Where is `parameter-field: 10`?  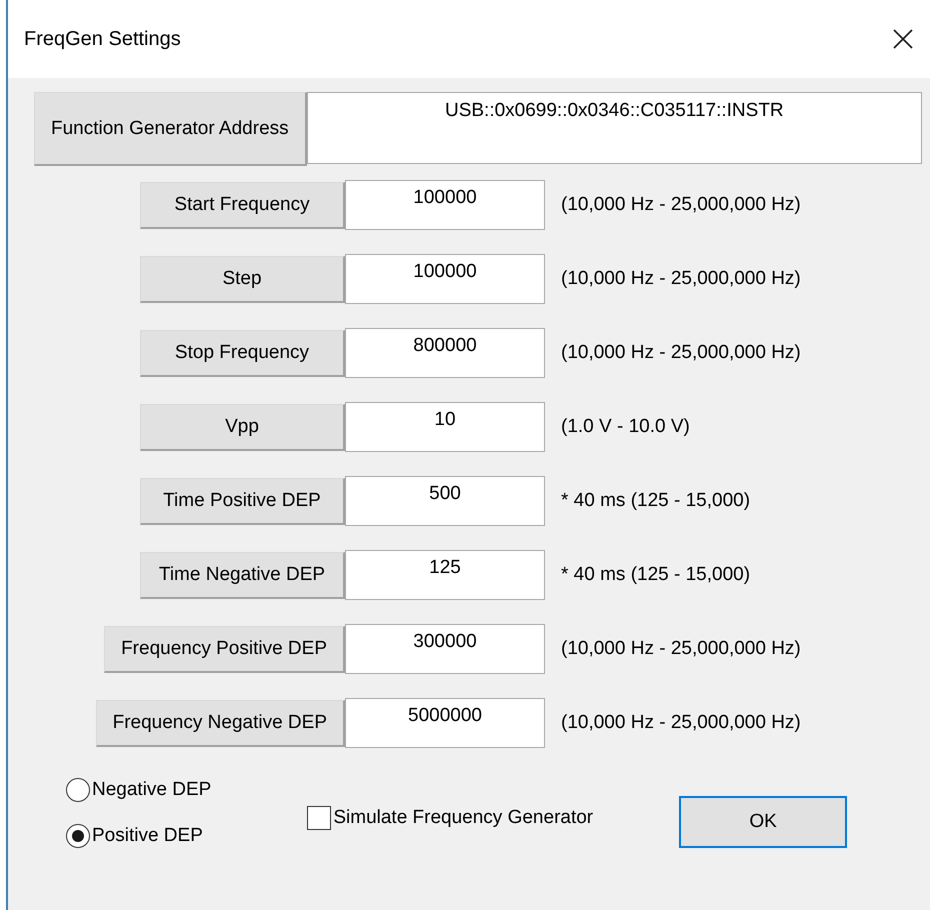 parameter-field: 10 is located at coordinates (445, 427).